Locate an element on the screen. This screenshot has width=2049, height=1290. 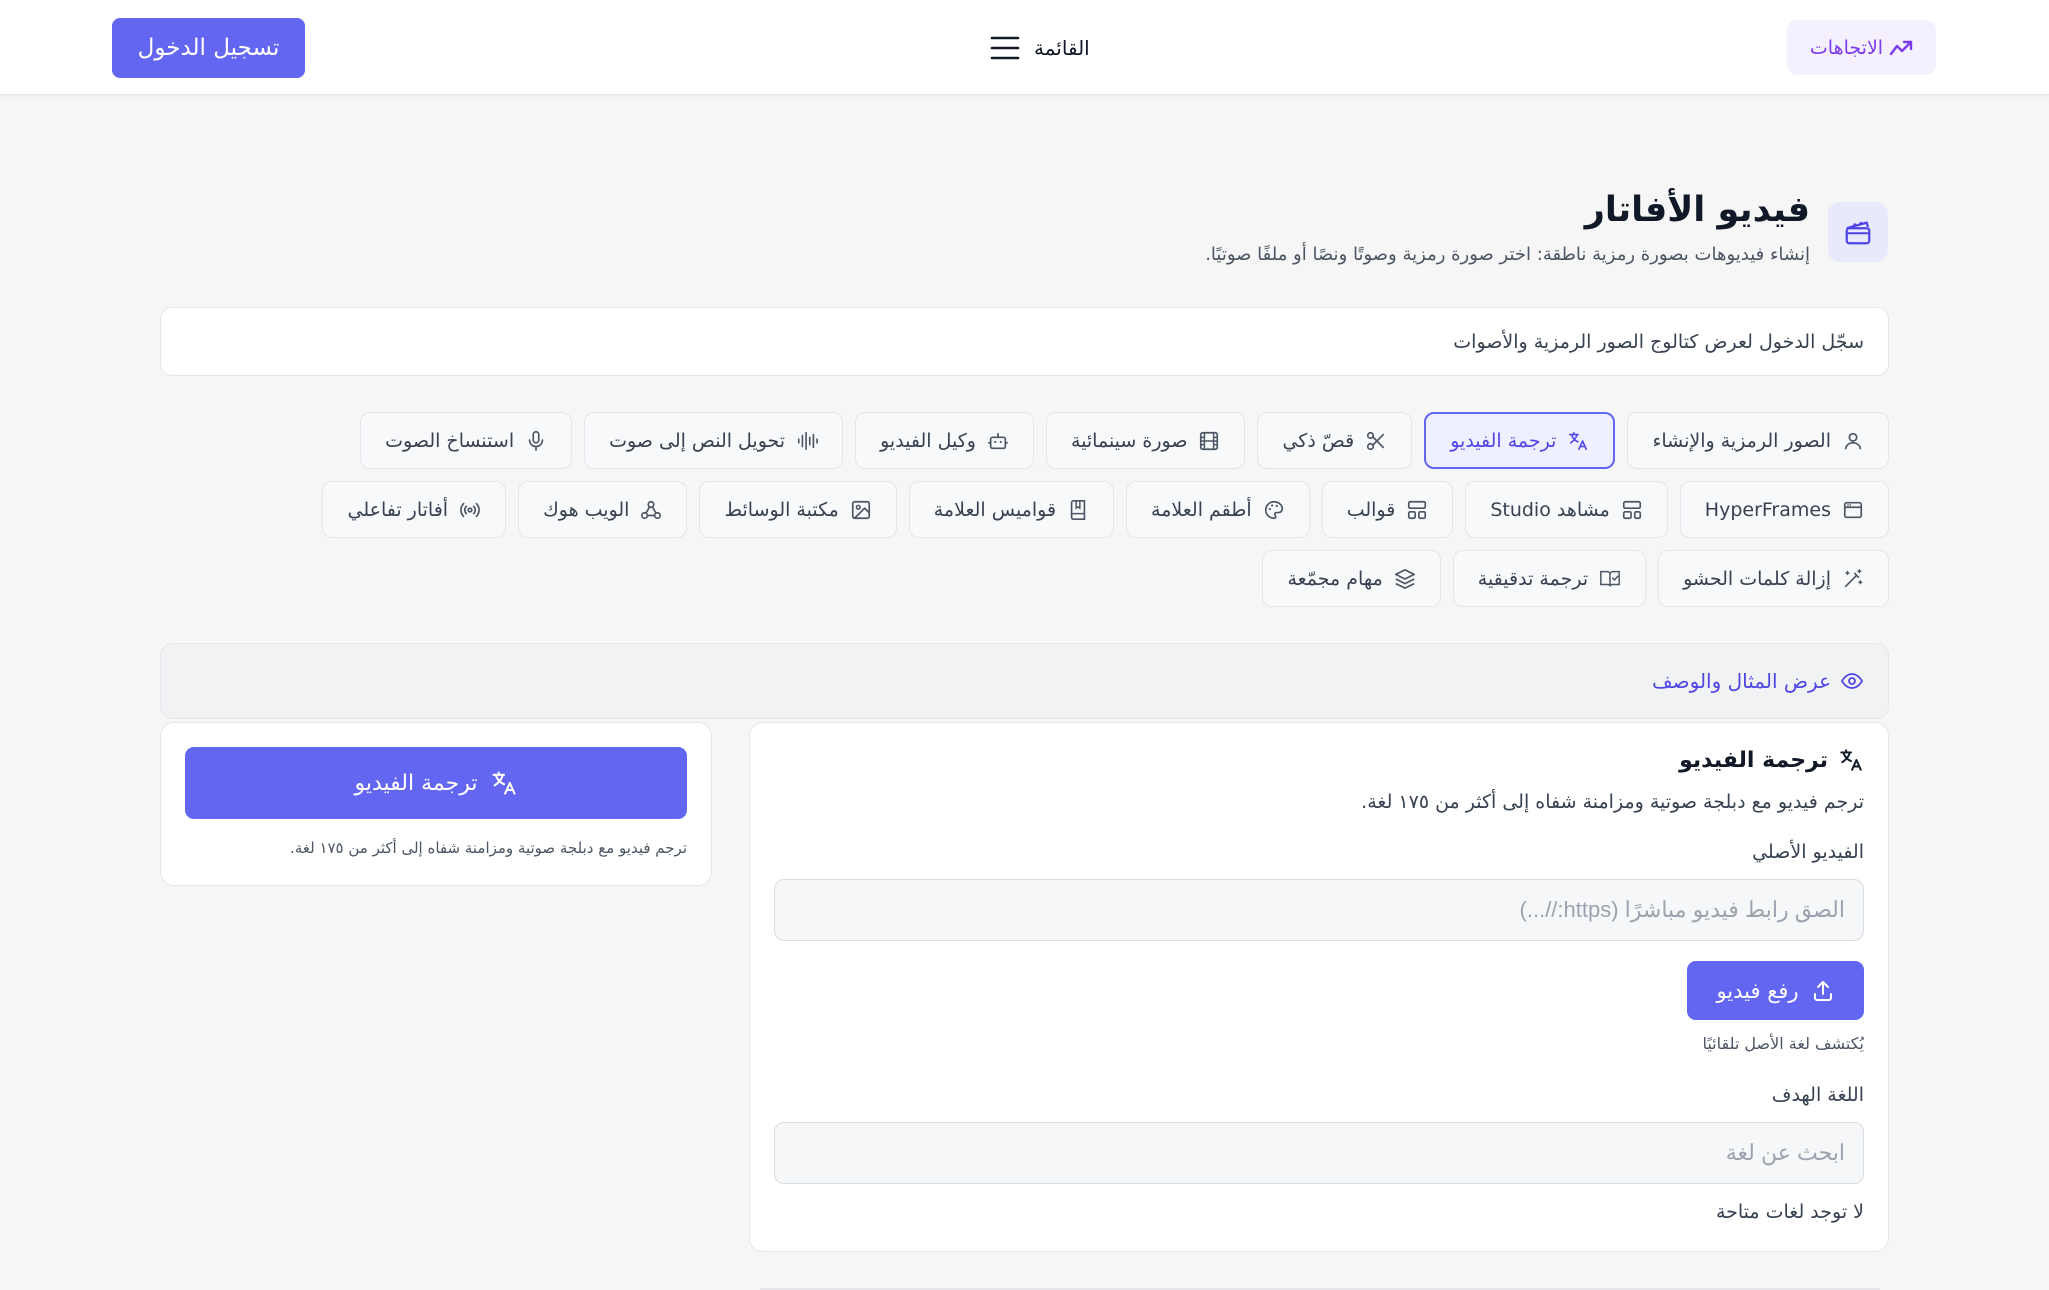
palette-icon is located at coordinates (1274, 510).